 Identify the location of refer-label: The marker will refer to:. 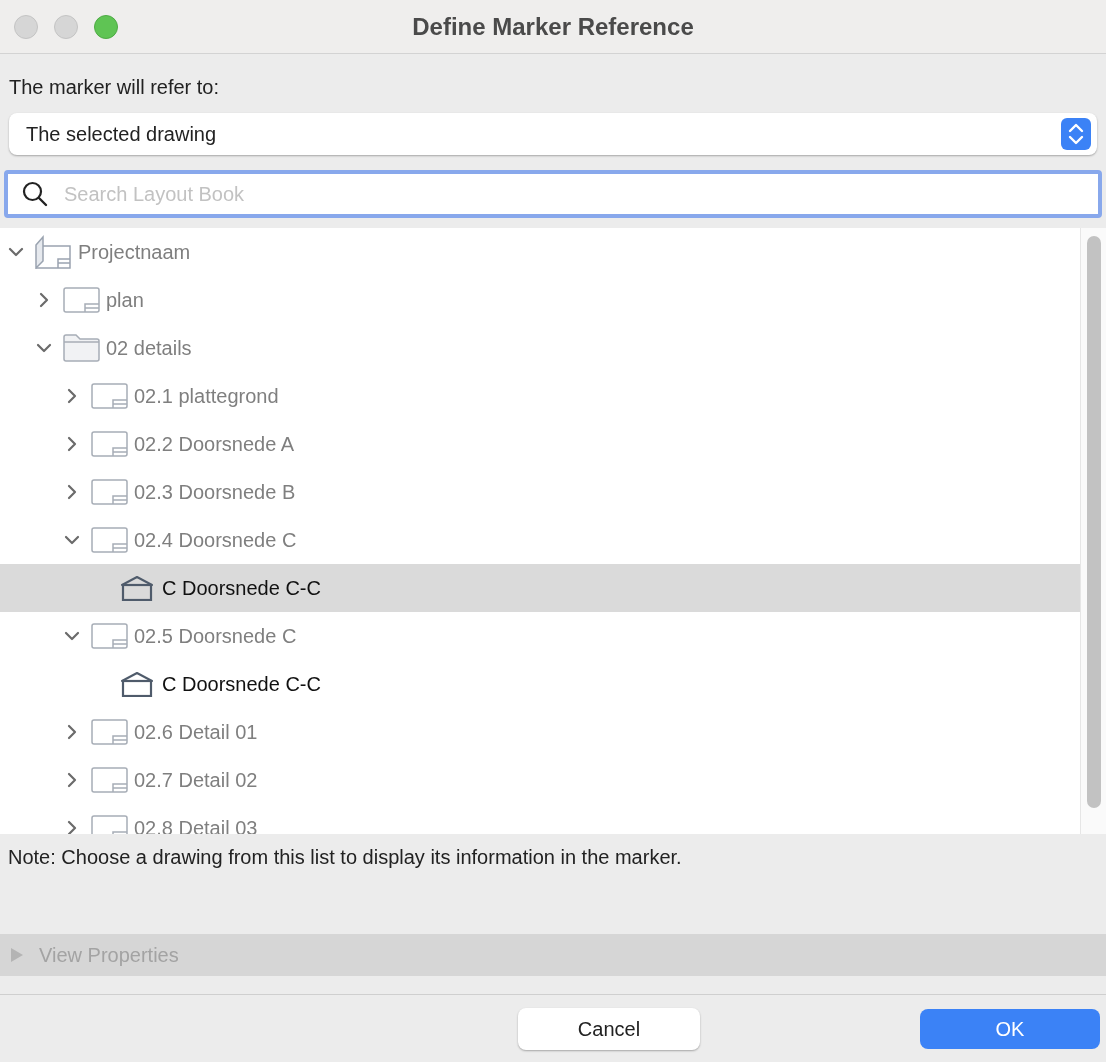
(114, 87).